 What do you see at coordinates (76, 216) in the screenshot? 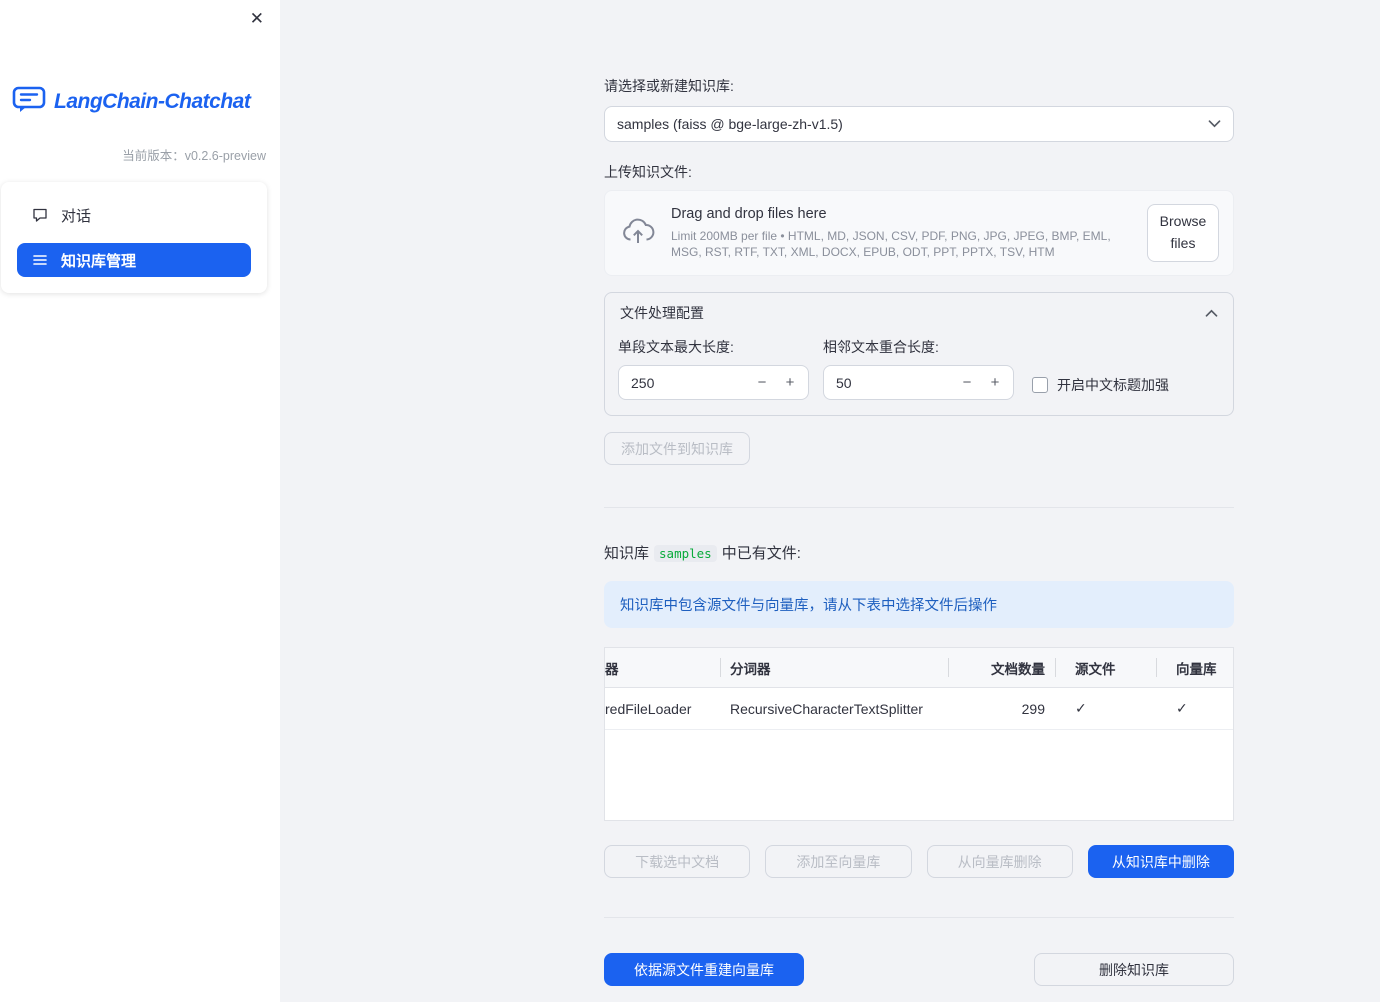
I see `sidebar-item-label: 对话` at bounding box center [76, 216].